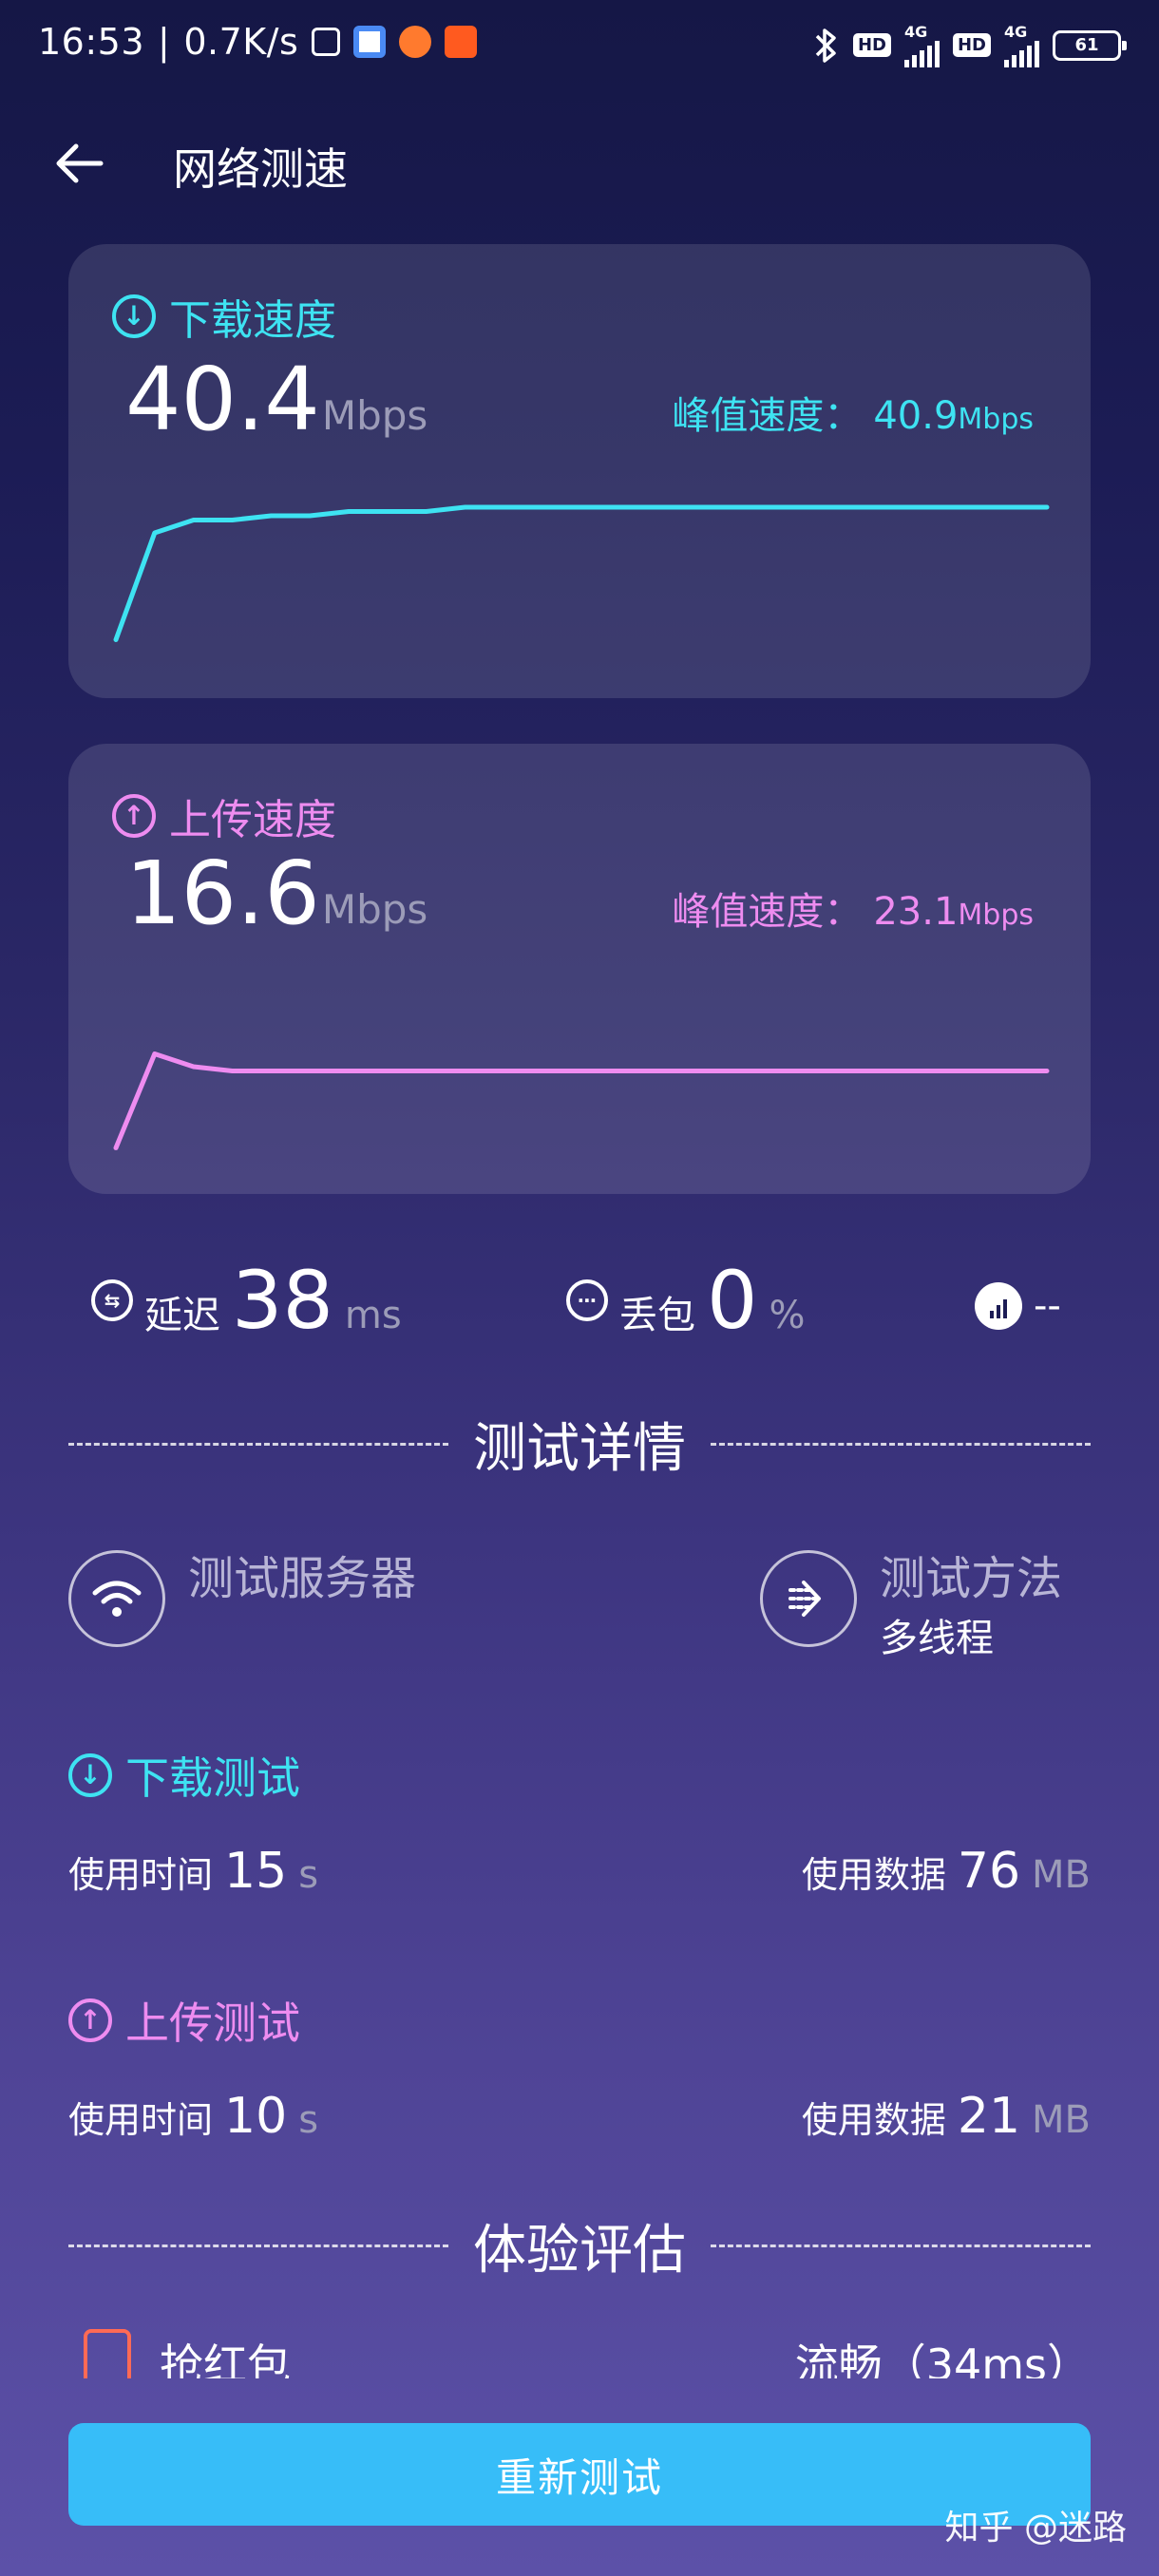  What do you see at coordinates (953, 912) in the screenshot?
I see `upload-peak-value: 23.1Mbps` at bounding box center [953, 912].